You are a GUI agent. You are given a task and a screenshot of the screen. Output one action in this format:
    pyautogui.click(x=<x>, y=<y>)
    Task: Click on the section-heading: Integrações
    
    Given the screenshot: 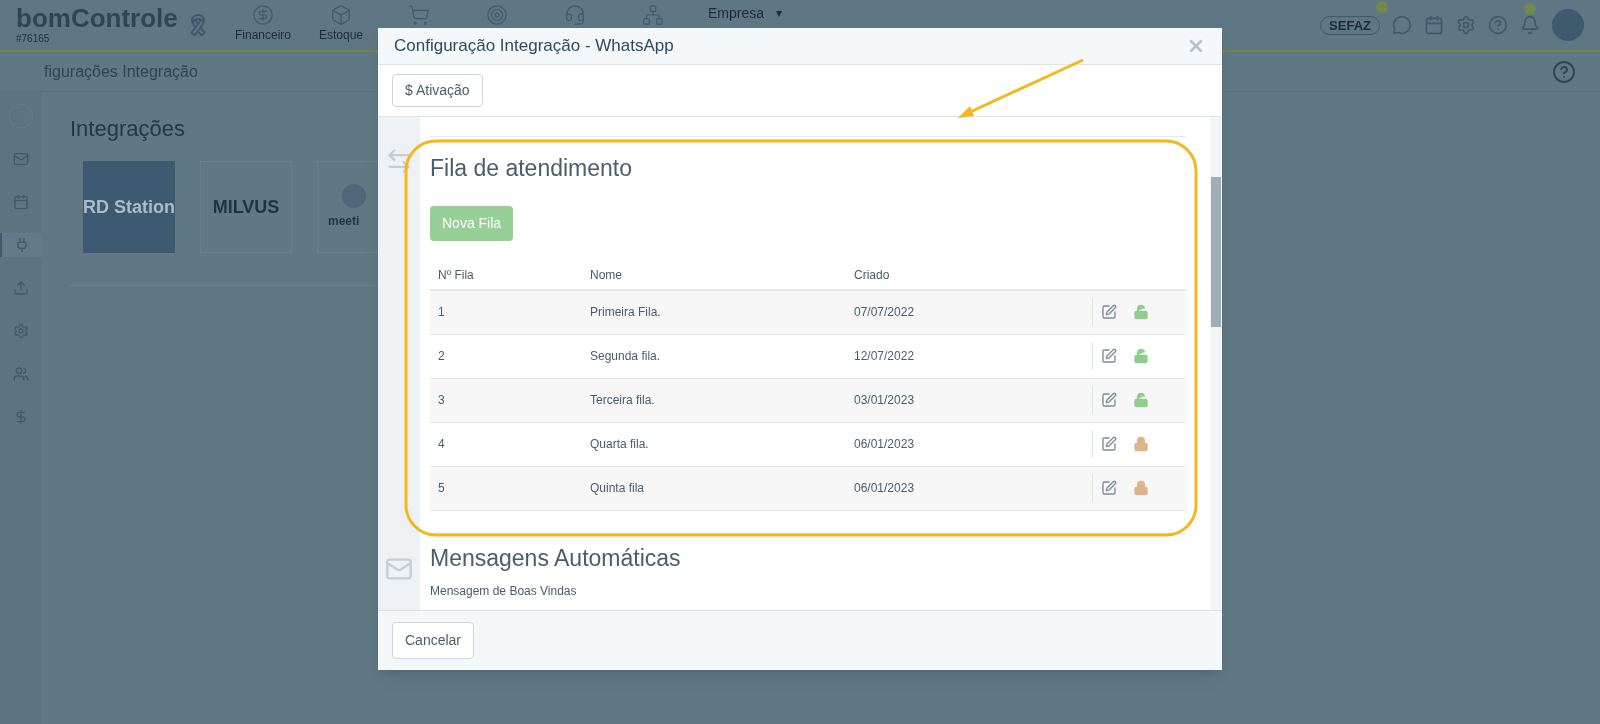 What is the action you would take?
    pyautogui.click(x=128, y=129)
    